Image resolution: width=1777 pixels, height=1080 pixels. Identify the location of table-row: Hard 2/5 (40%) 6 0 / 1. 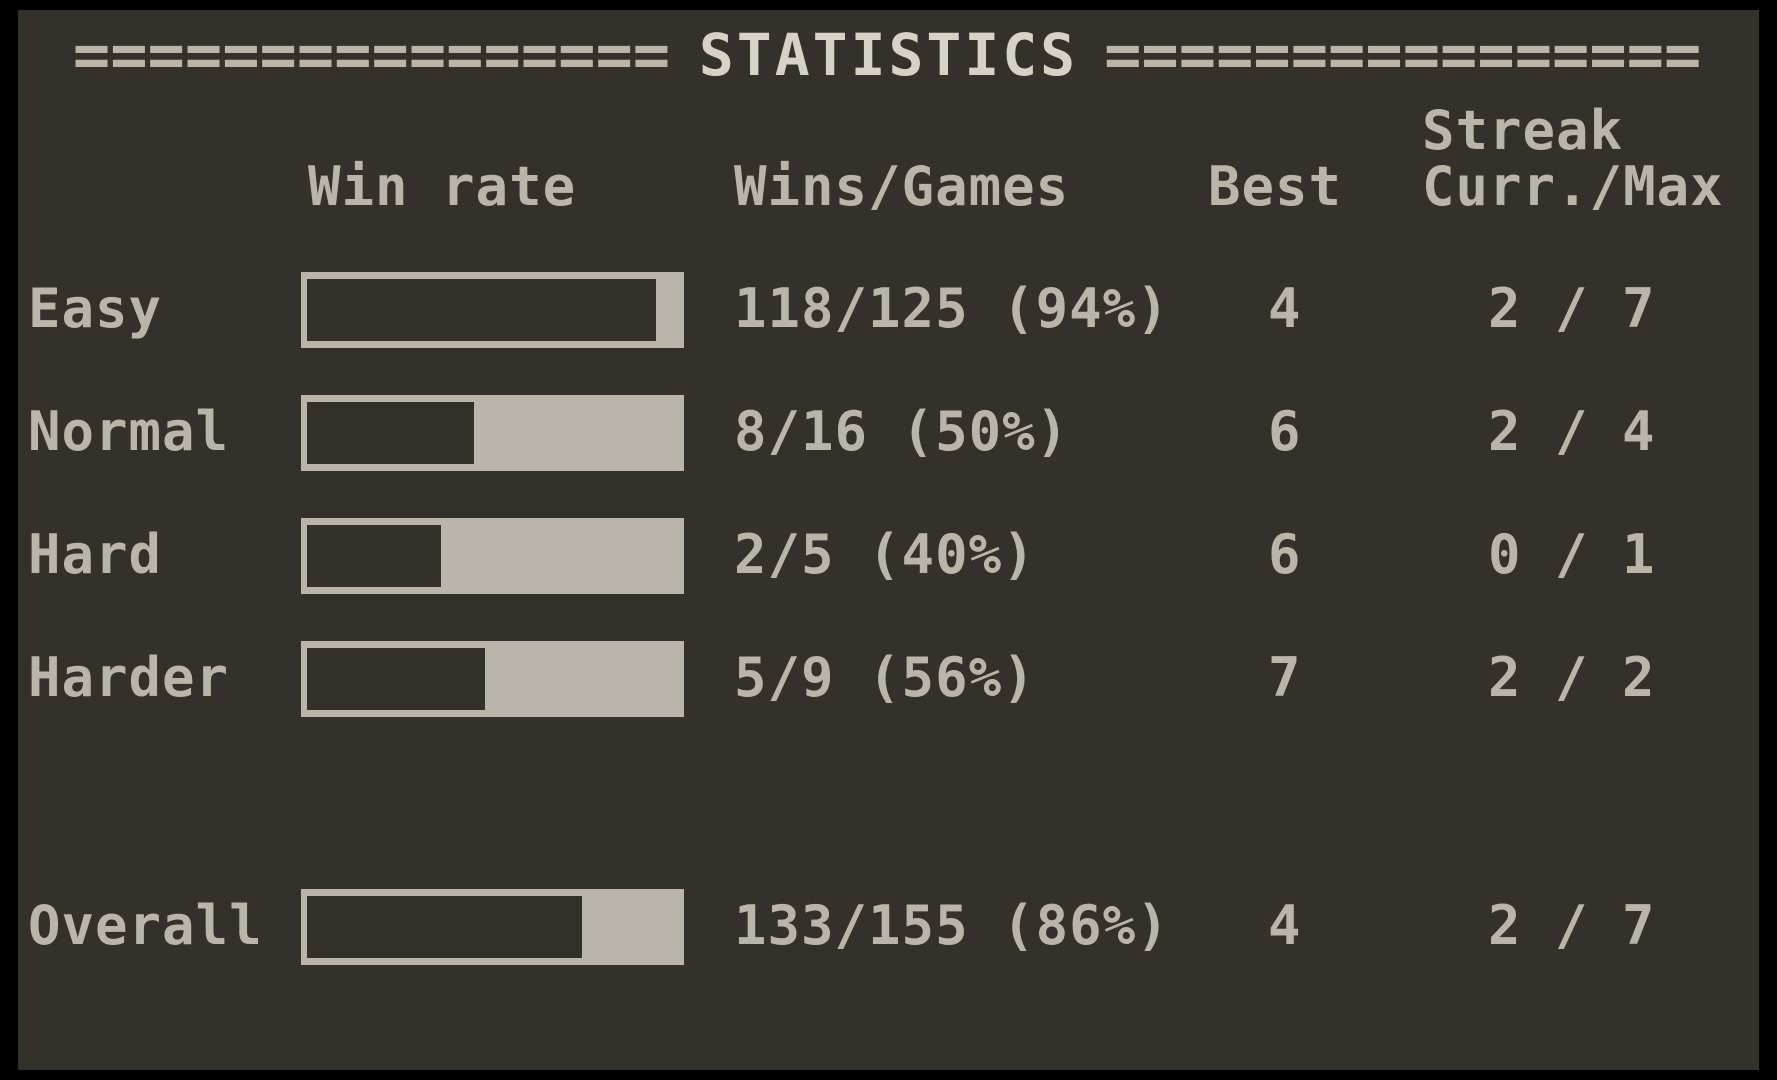
(888, 565).